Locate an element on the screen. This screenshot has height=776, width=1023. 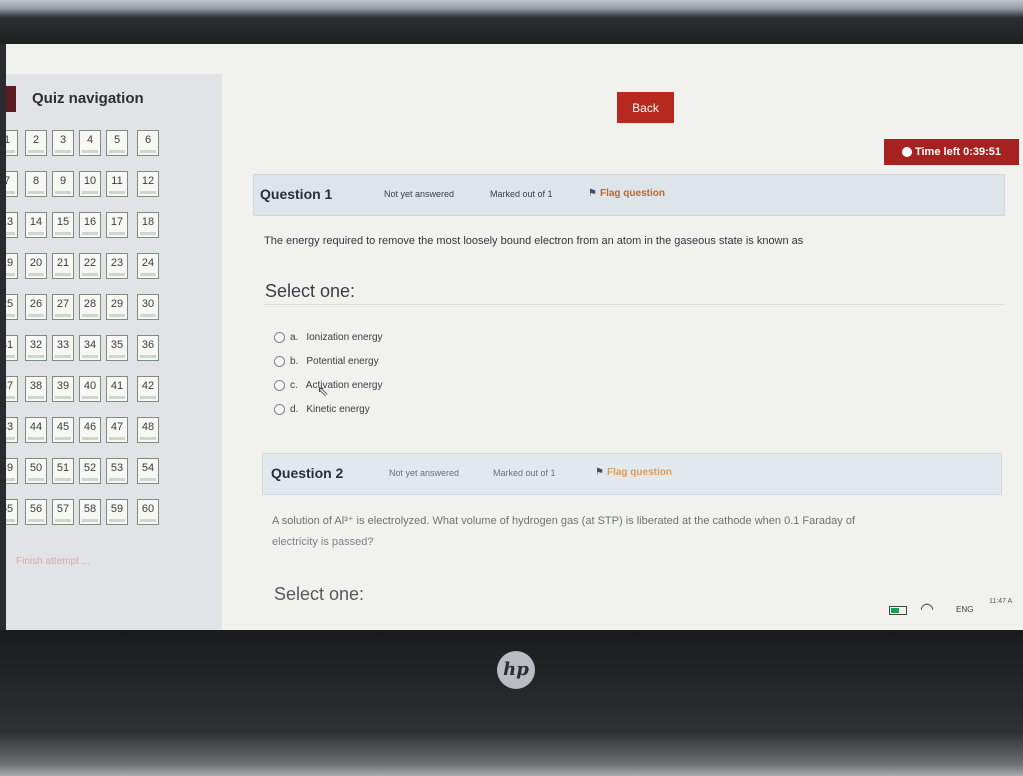
question-nav-button: 12 is located at coordinates (148, 184).